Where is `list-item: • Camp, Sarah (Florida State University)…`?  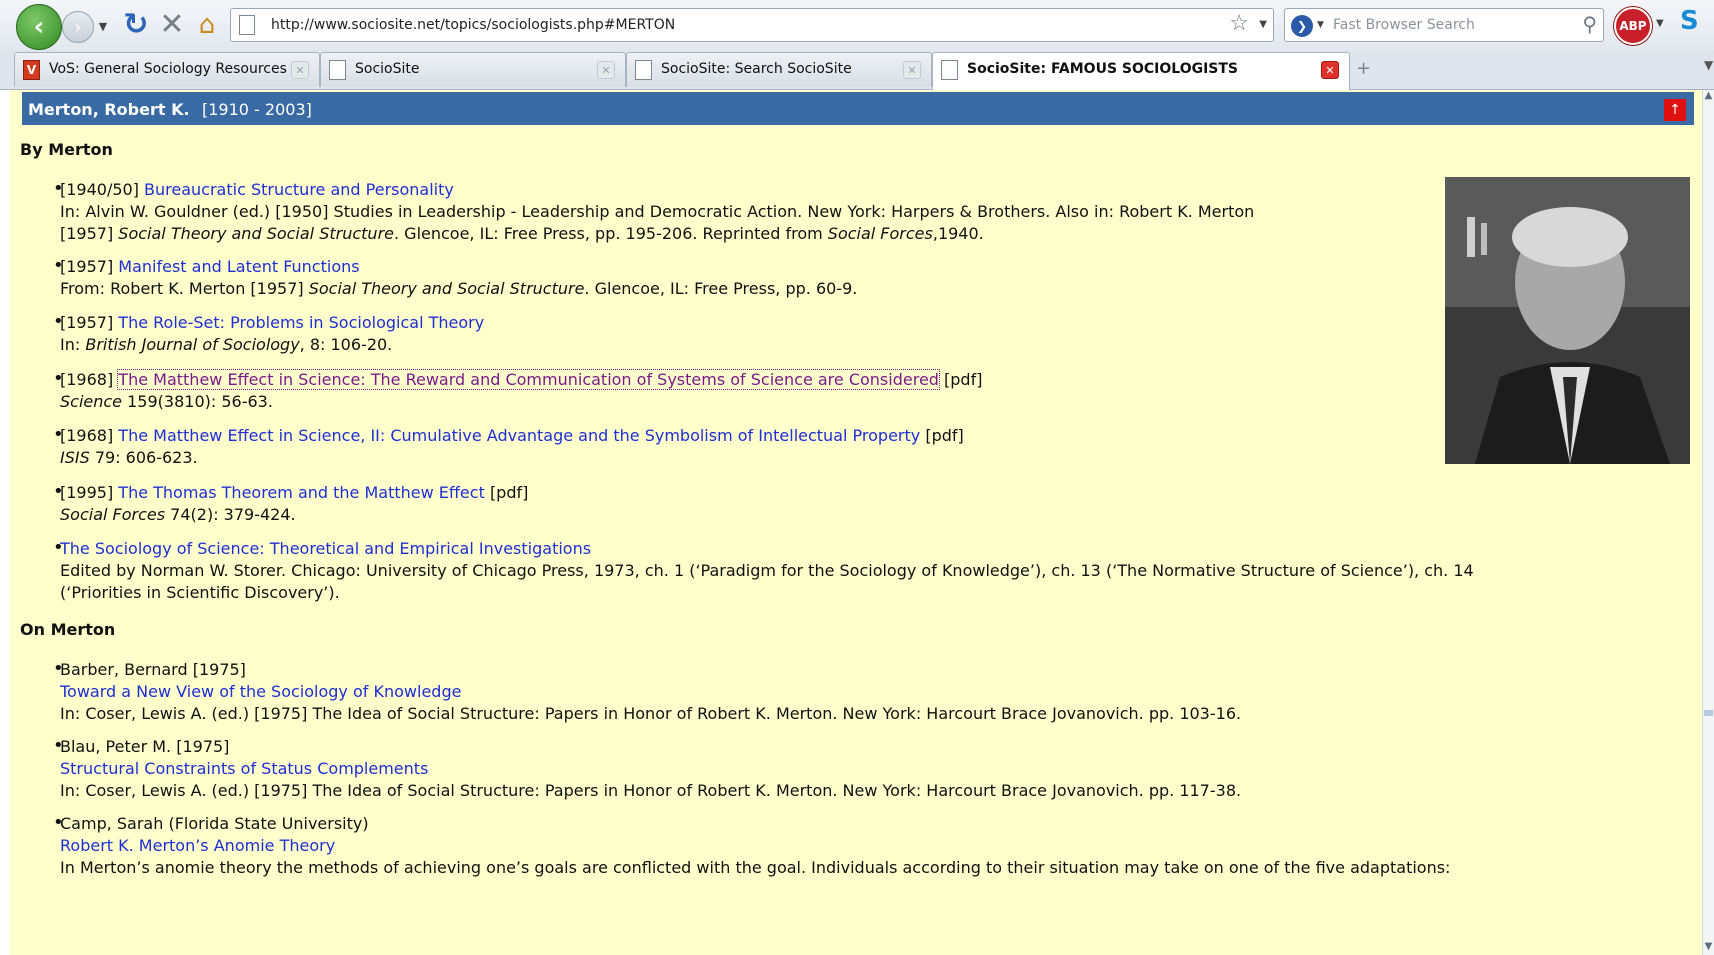 list-item: • Camp, Sarah (Florida State University)… is located at coordinates (876, 845).